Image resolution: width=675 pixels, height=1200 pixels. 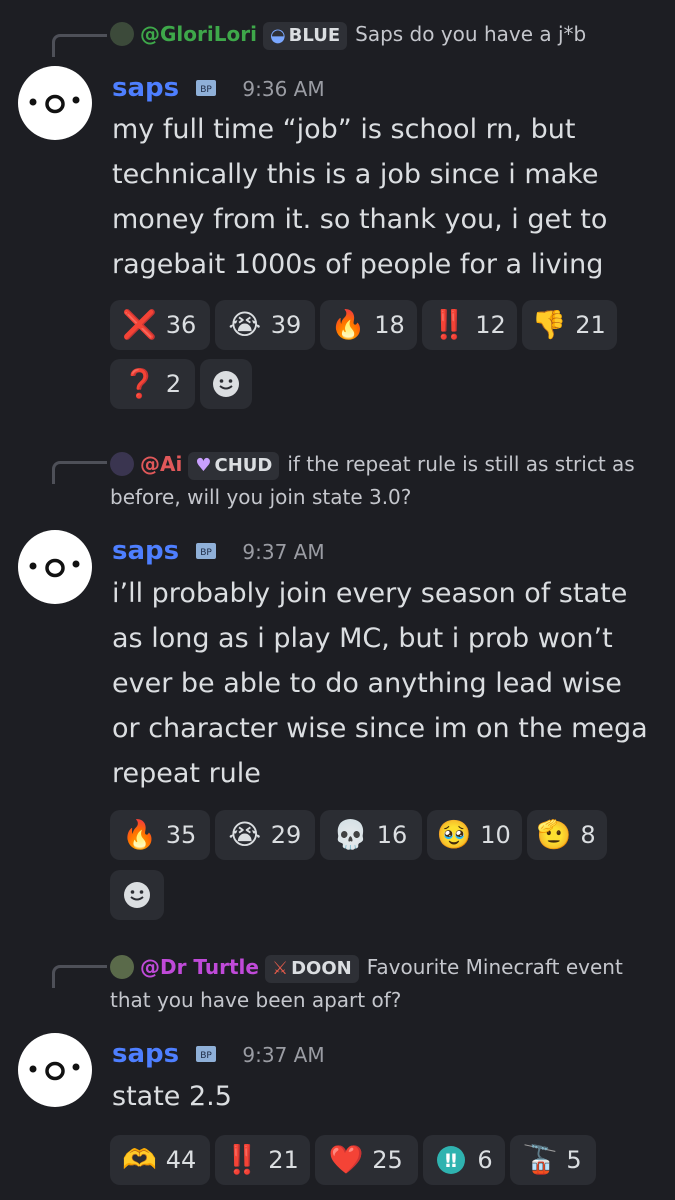 I want to click on reaction: 💀 16, so click(x=371, y=835).